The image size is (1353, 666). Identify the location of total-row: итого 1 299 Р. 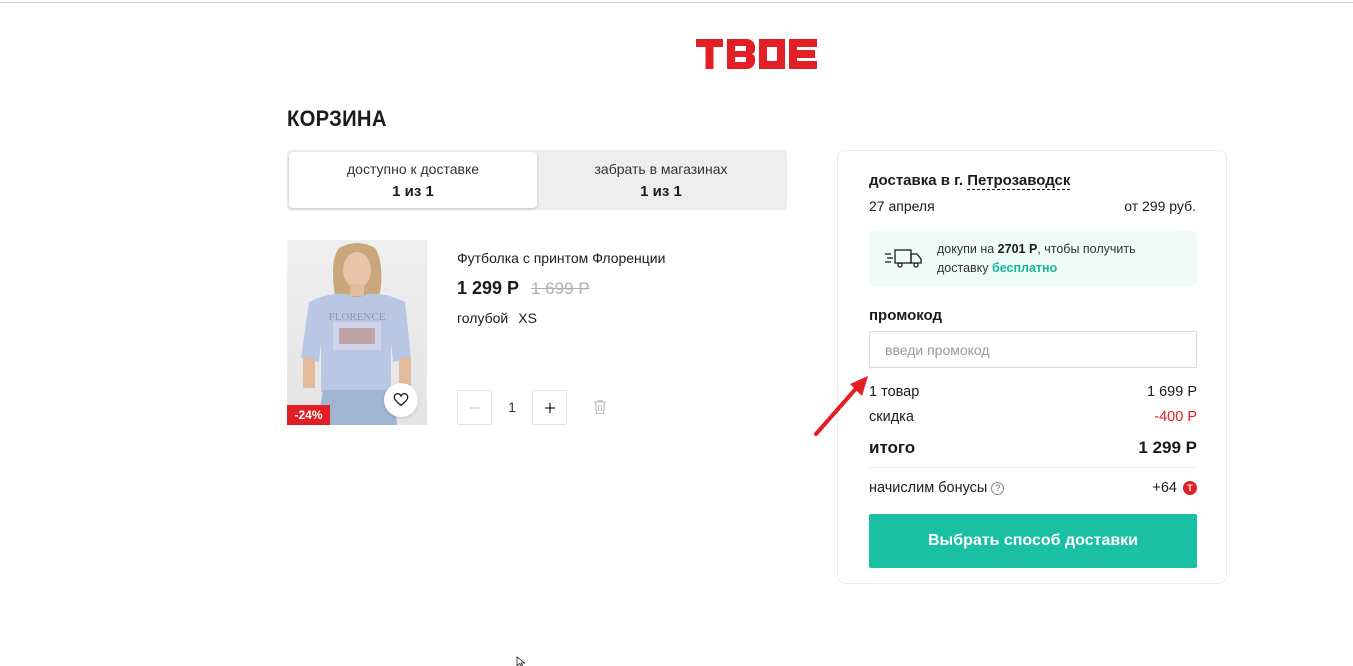
(1033, 448).